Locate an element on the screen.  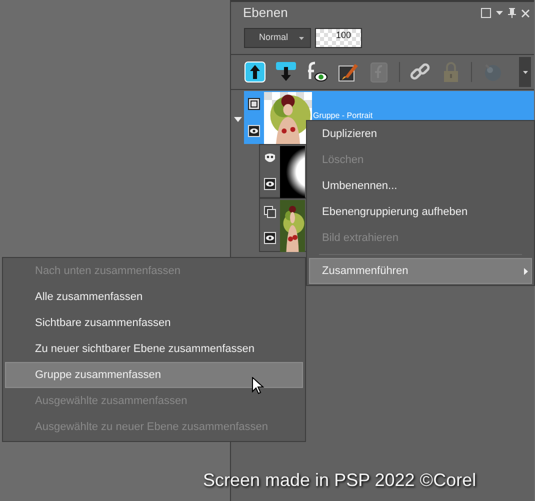
caption: Screen made in PSP 2022 ©Corel is located at coordinates (339, 480).